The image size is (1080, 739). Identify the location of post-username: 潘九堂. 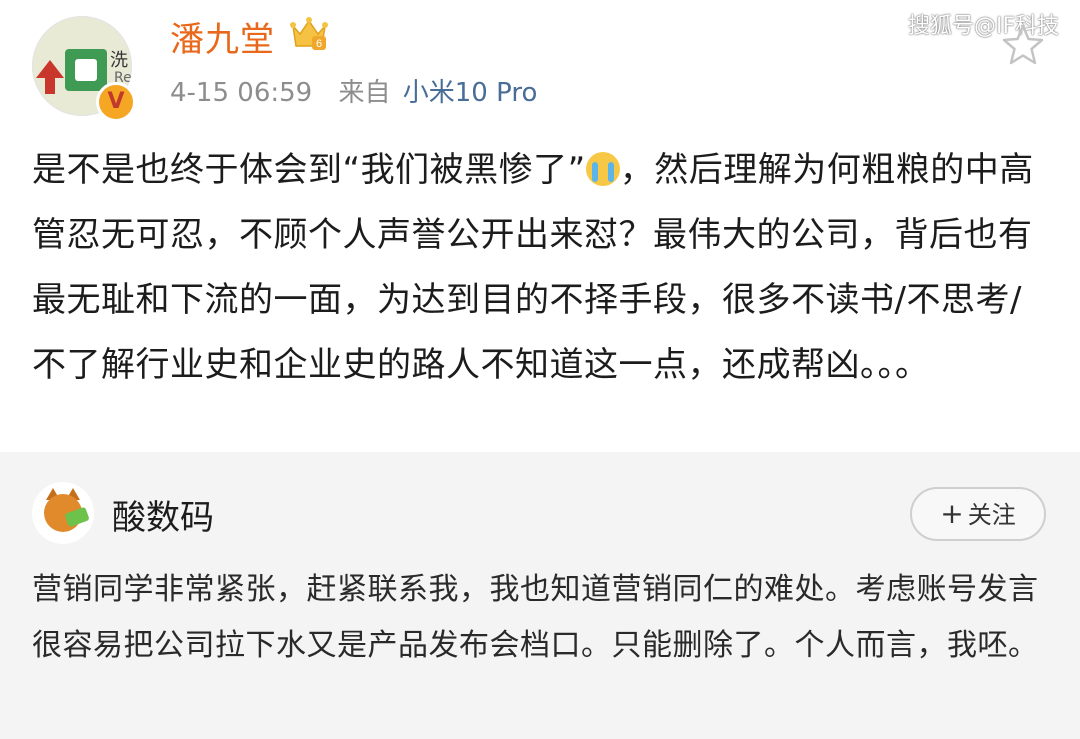
(222, 36).